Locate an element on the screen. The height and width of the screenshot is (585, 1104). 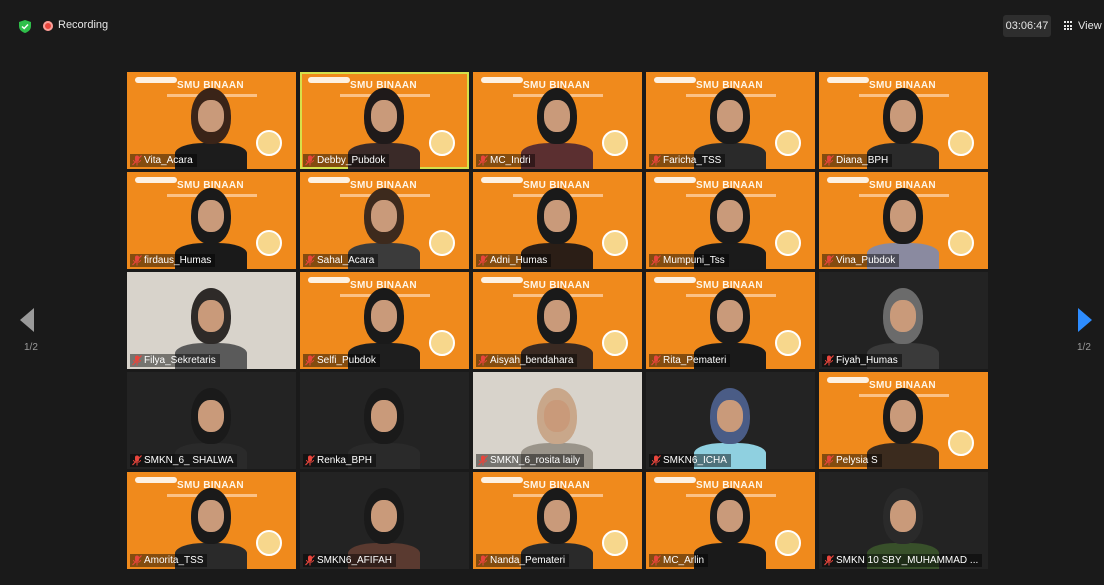
participant-video-tile: SMU BINAAN Diana_BPH is located at coordinates (903, 120).